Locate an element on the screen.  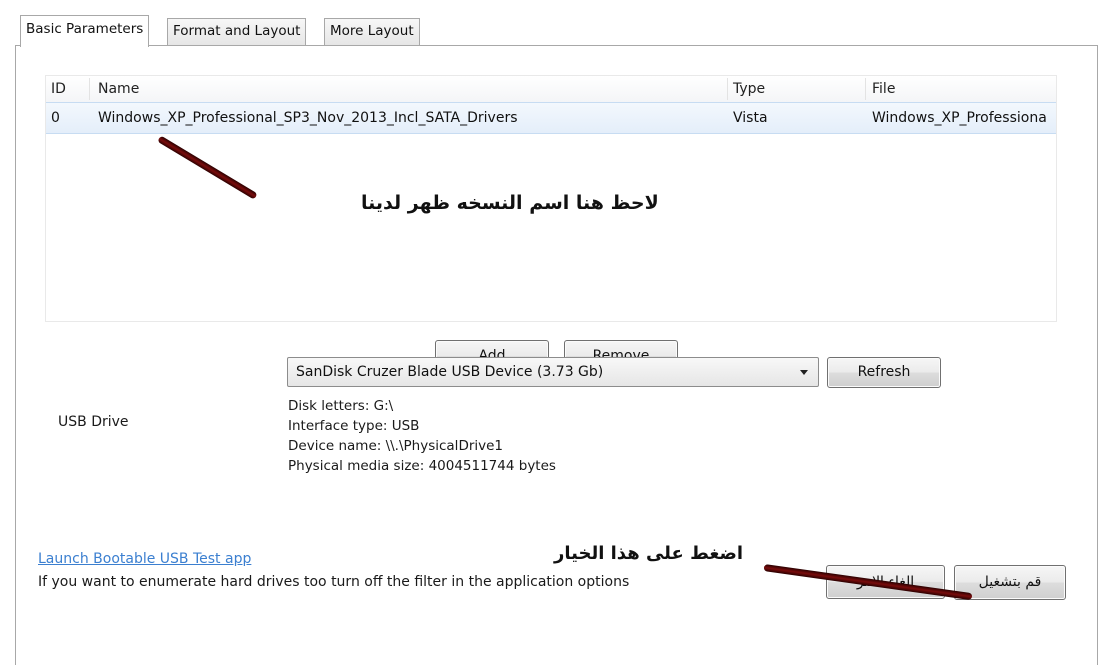
cell-file: Windows_XP_Professiona is located at coordinates (959, 118).